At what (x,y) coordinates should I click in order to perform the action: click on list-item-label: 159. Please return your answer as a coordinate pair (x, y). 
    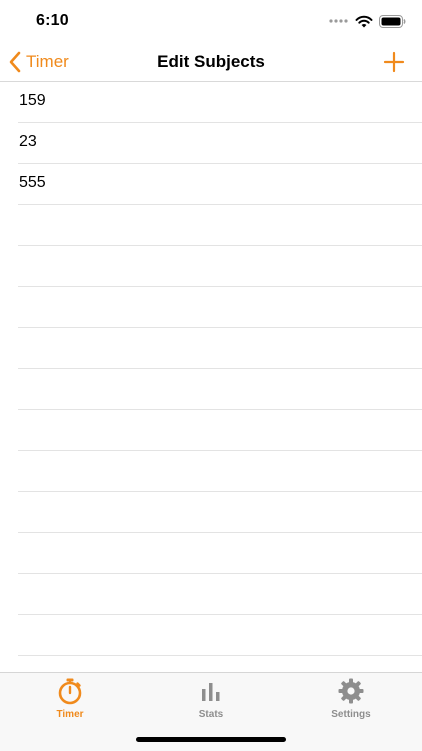
    Looking at the image, I should click on (32, 100).